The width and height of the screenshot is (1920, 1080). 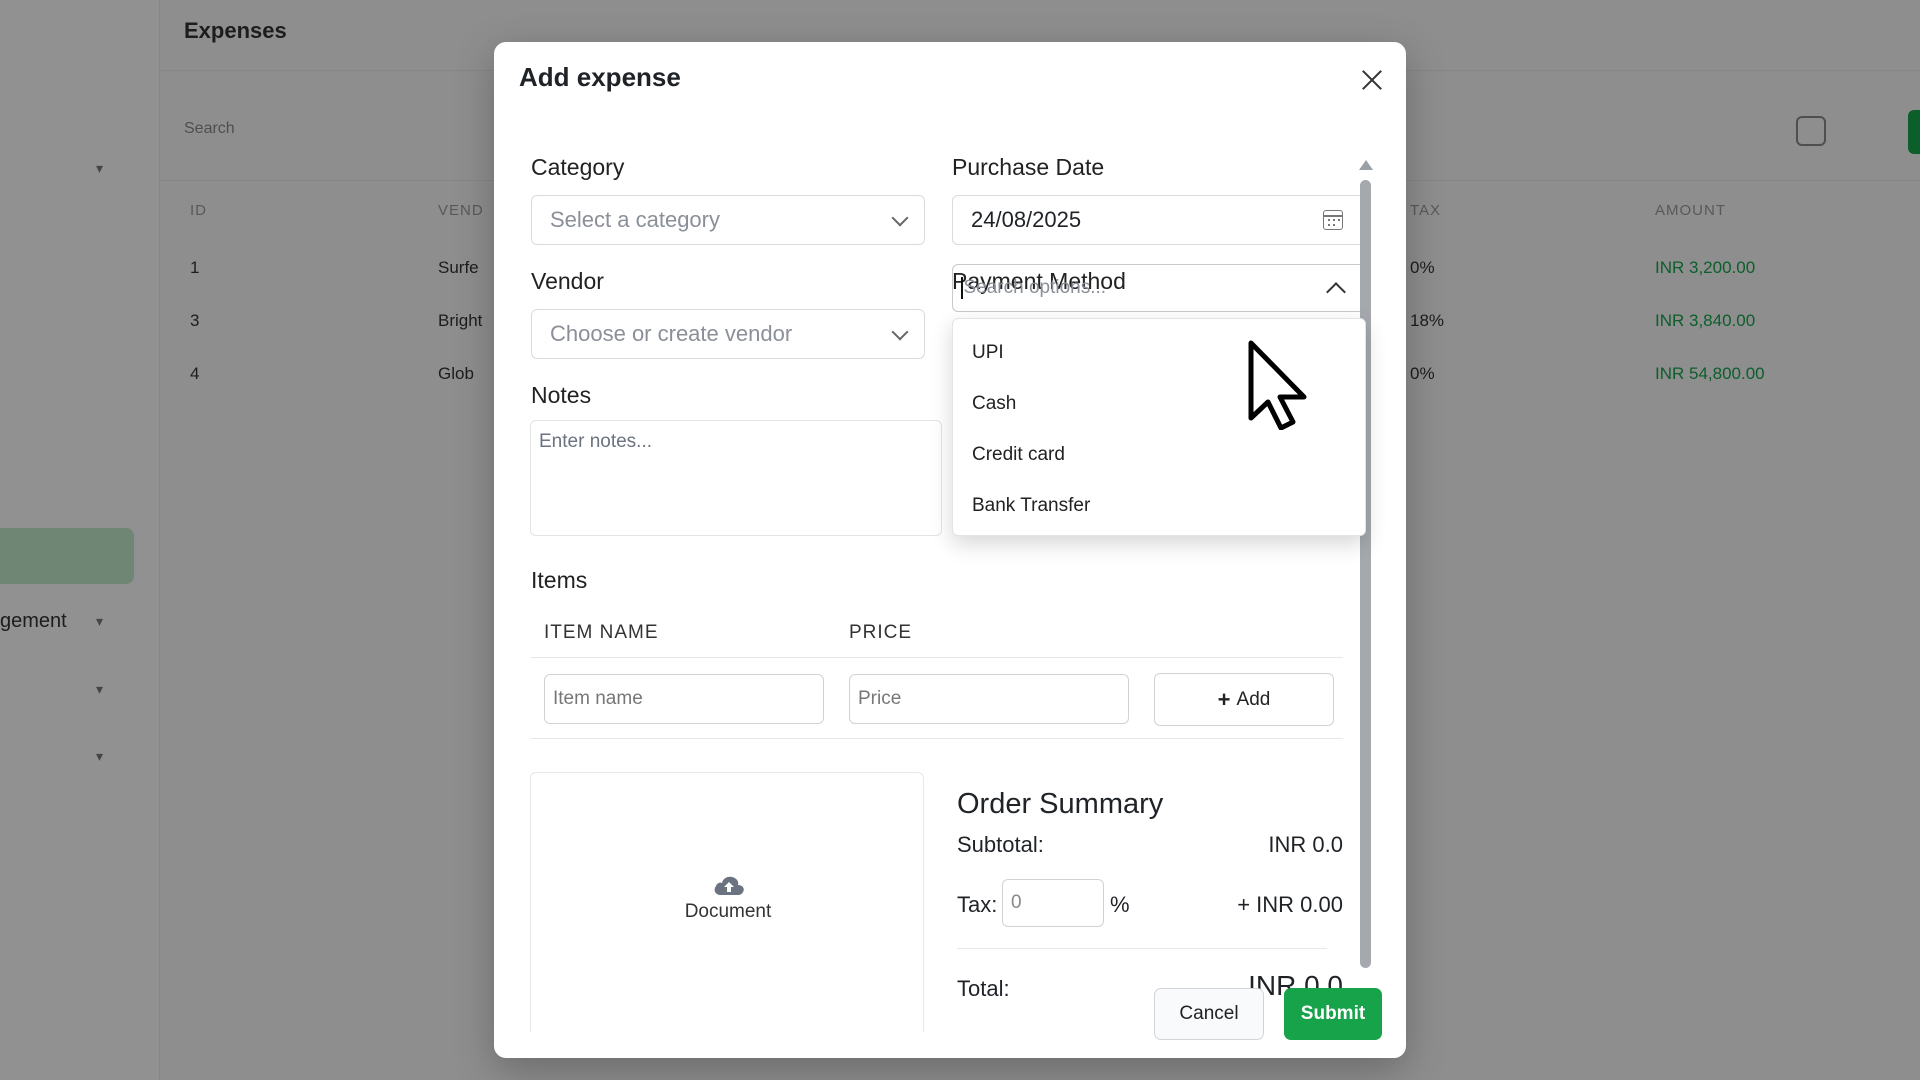 I want to click on items-col-name: ITEM NAME, so click(x=601, y=632).